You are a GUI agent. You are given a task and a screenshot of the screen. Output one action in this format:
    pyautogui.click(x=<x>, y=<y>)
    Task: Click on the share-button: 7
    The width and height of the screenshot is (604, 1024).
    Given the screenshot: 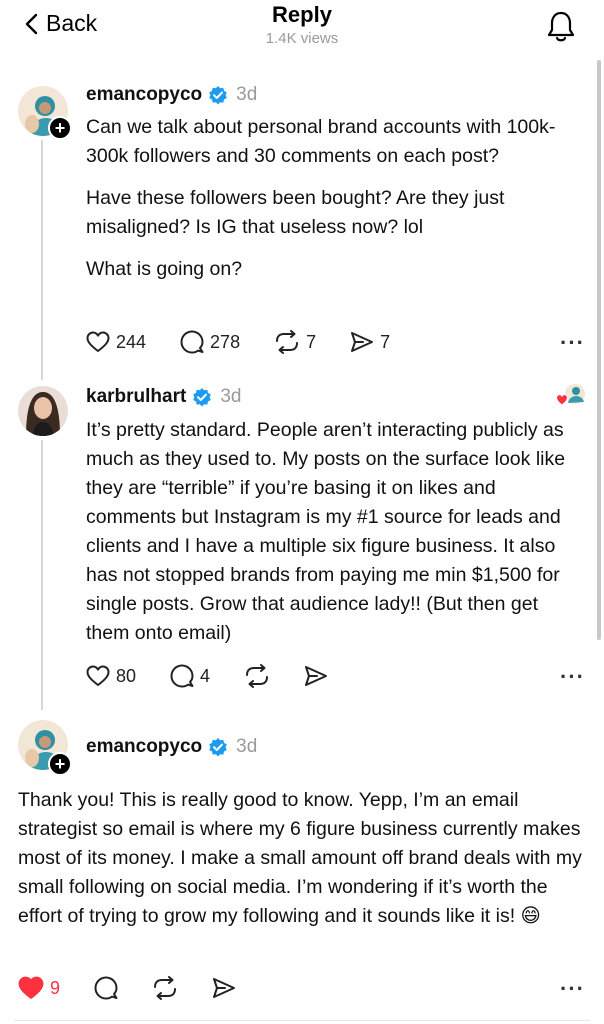 What is the action you would take?
    pyautogui.click(x=370, y=342)
    